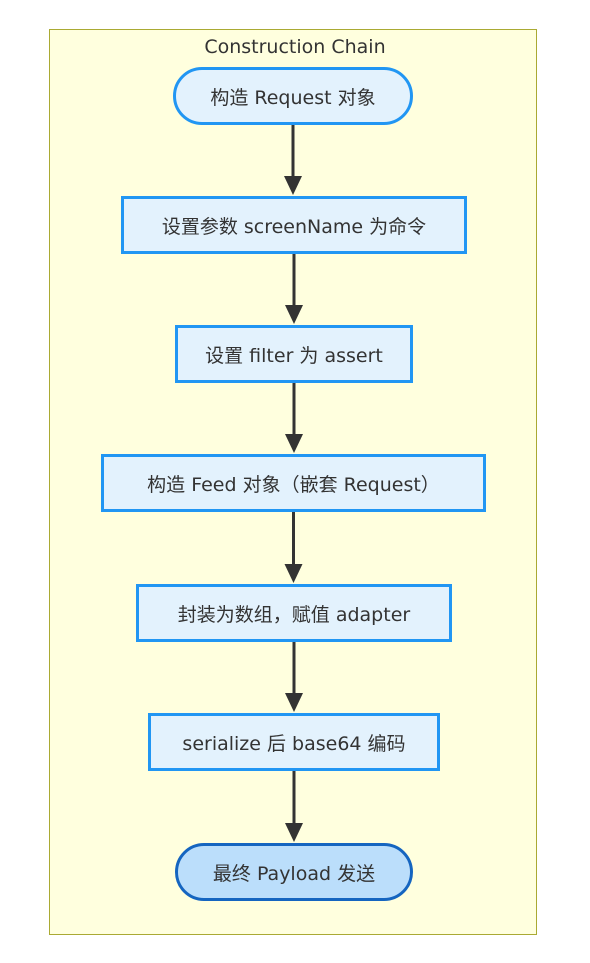  I want to click on node-create-request: 构造 Request 对象, so click(293, 96).